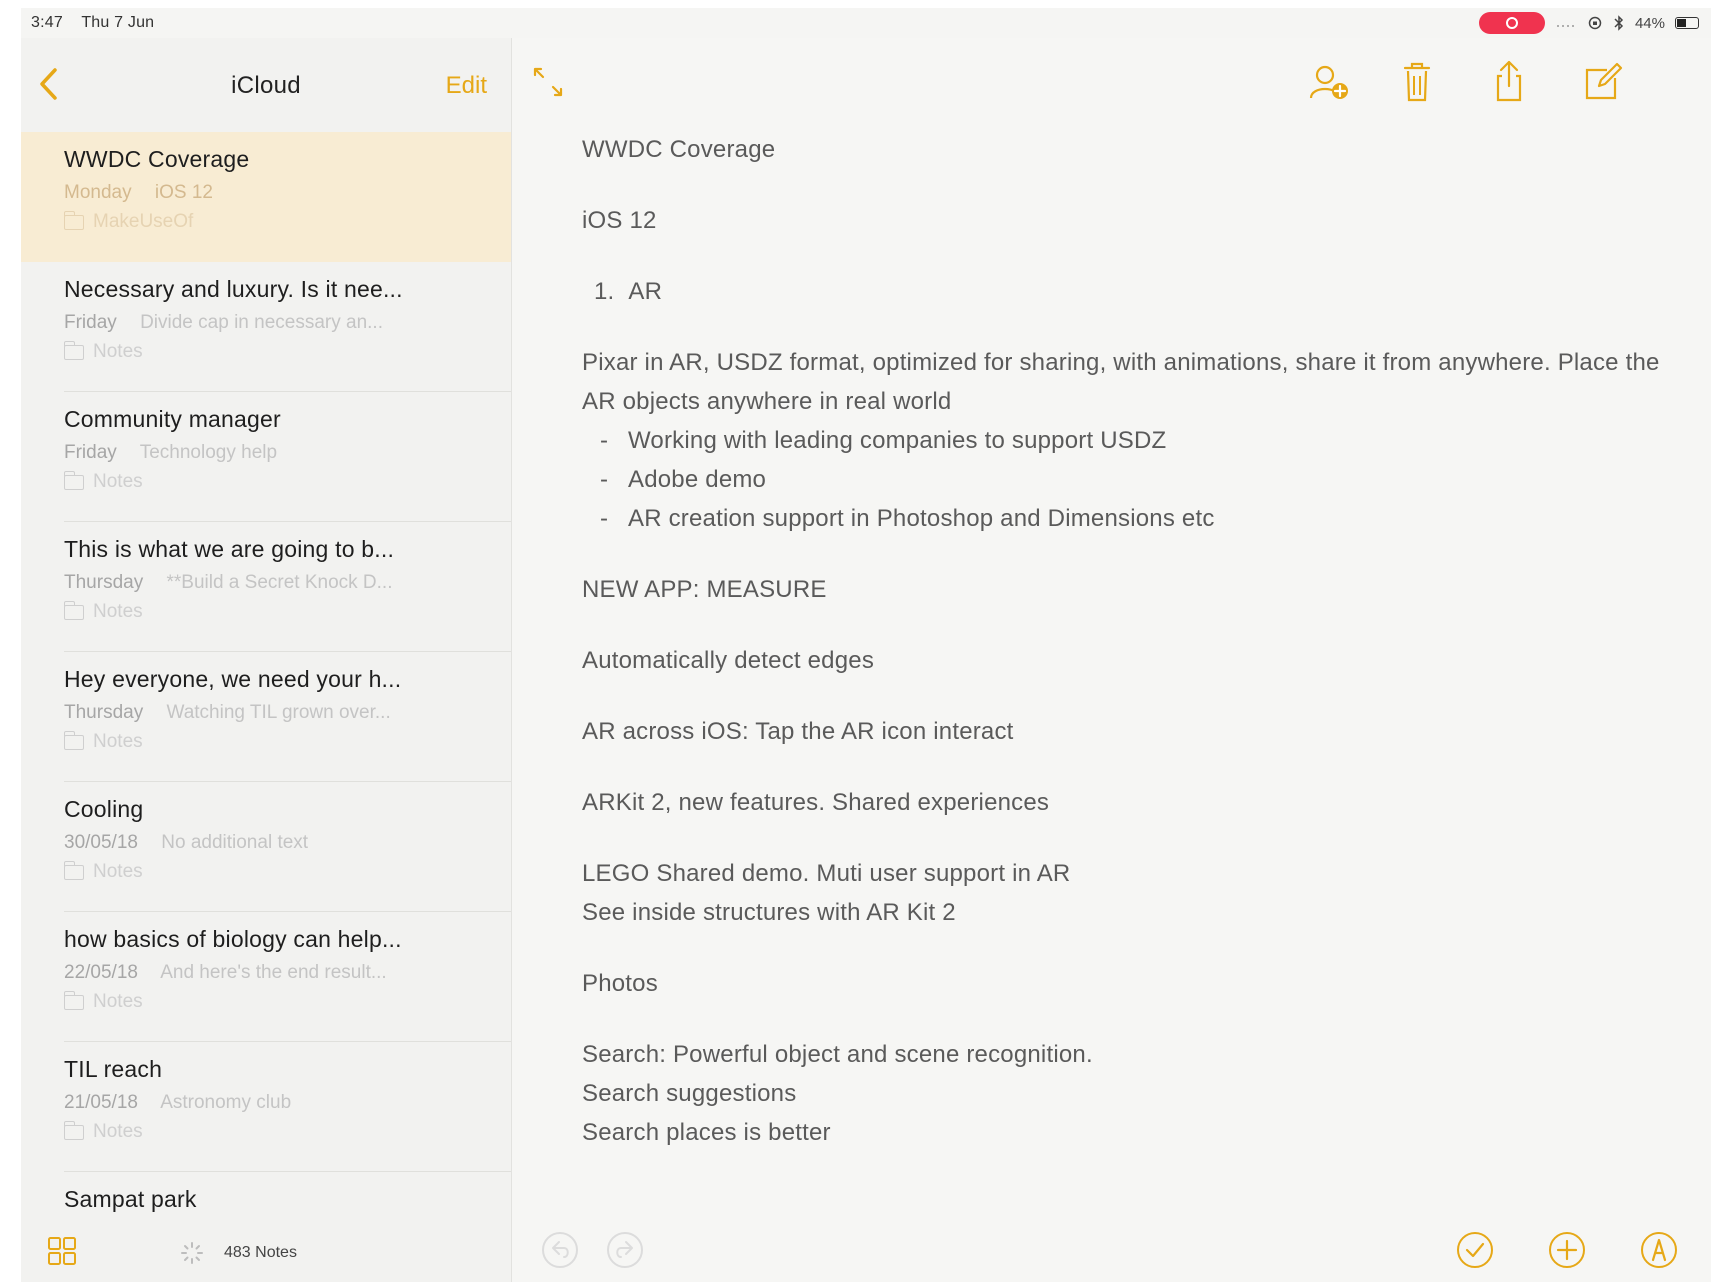 The width and height of the screenshot is (1711, 1282). What do you see at coordinates (1122, 479) in the screenshot?
I see `dash-list-item: - Adobe demo` at bounding box center [1122, 479].